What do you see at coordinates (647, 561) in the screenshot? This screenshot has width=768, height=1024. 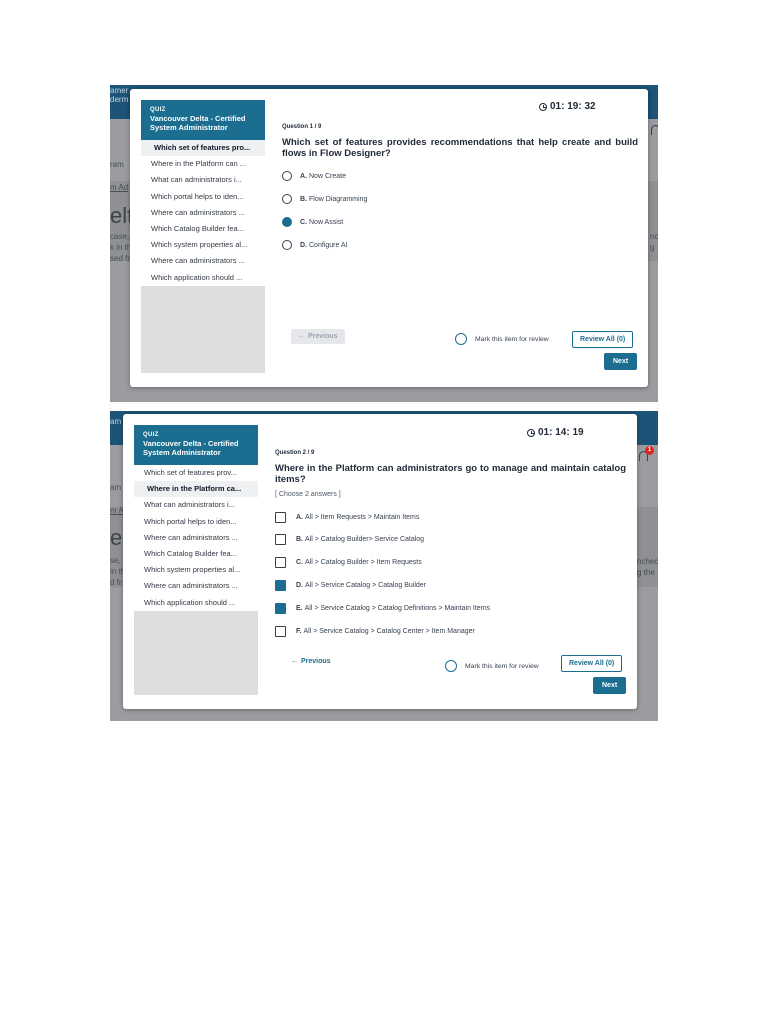 I see `bg-text: nchec` at bounding box center [647, 561].